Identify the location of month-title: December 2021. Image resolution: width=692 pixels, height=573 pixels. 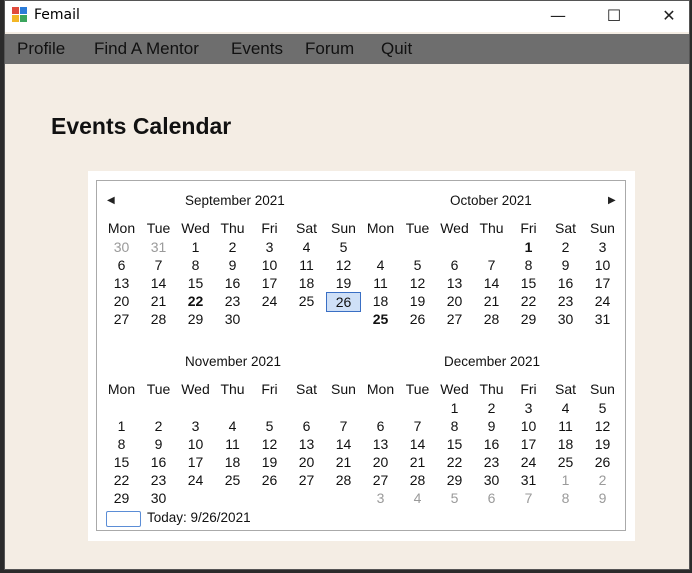
(492, 361).